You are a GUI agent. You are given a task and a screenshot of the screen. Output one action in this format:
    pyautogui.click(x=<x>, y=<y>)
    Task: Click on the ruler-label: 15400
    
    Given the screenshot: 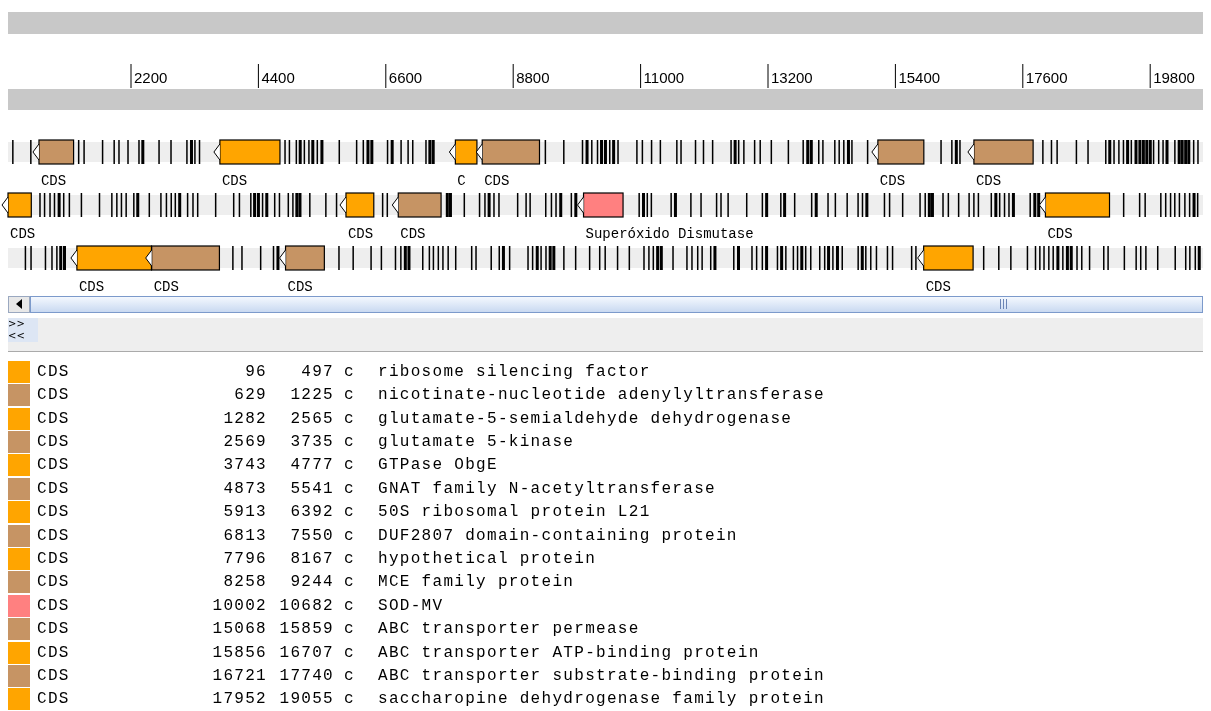 What is the action you would take?
    pyautogui.click(x=919, y=77)
    